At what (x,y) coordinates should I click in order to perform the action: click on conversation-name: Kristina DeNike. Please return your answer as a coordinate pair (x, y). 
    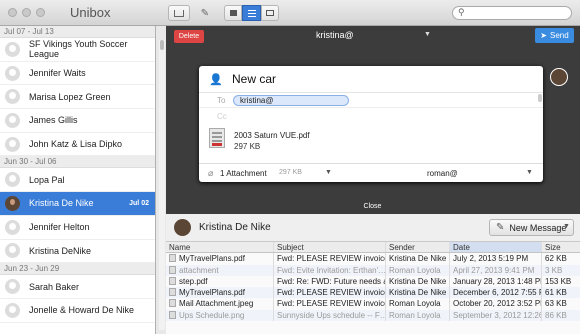
    Looking at the image, I should click on (60, 250).